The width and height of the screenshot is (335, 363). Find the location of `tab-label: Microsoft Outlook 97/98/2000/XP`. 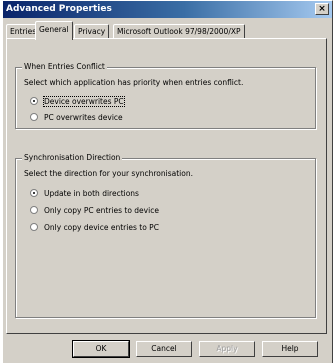

tab-label: Microsoft Outlook 97/98/2000/XP is located at coordinates (179, 31).